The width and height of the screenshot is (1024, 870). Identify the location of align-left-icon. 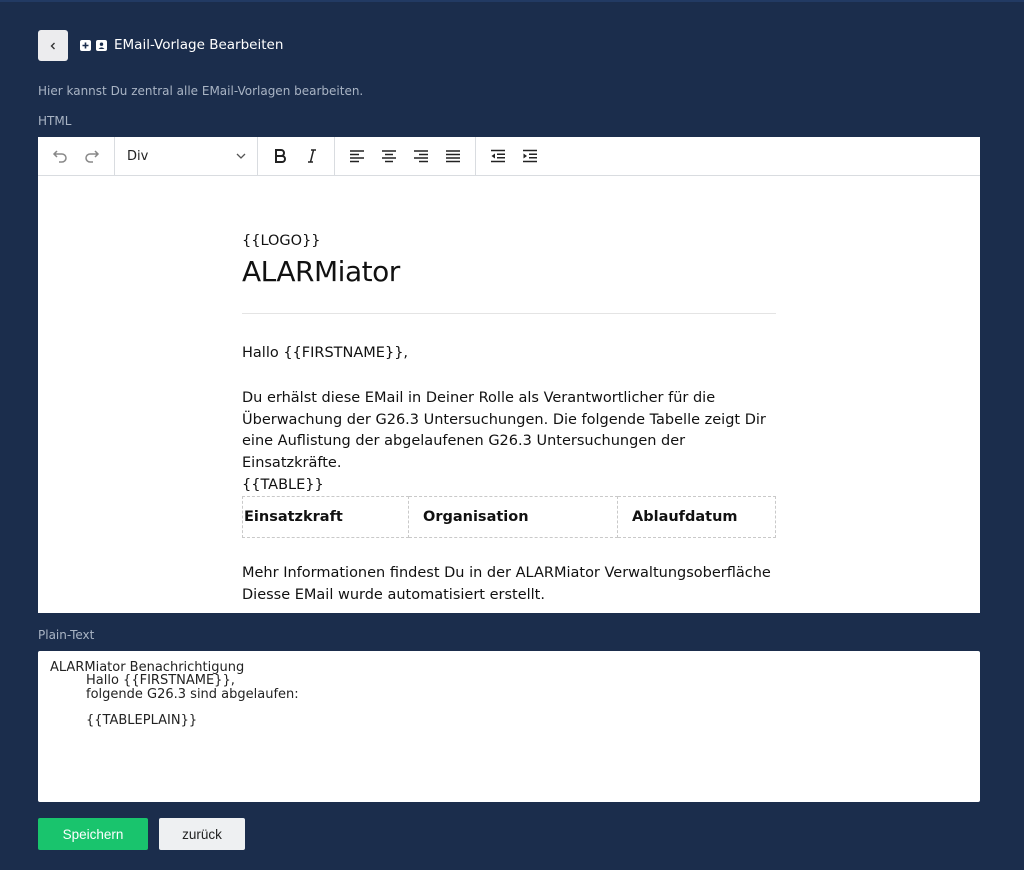
(357, 156).